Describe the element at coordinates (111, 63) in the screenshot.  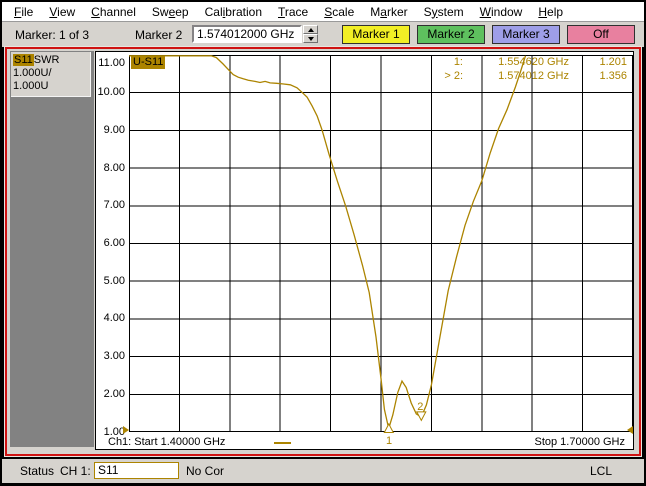
I see `y-tick-label: 11.00` at that location.